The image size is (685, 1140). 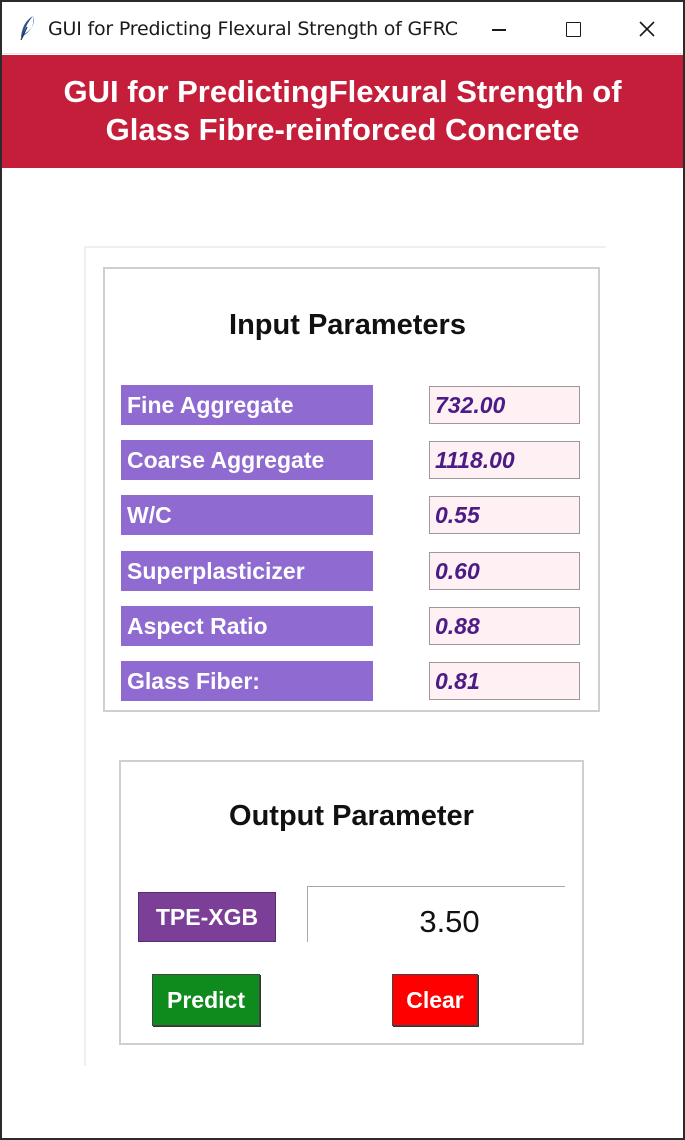 What do you see at coordinates (504, 571) in the screenshot?
I see `param-input-superplasticizer: 0.60` at bounding box center [504, 571].